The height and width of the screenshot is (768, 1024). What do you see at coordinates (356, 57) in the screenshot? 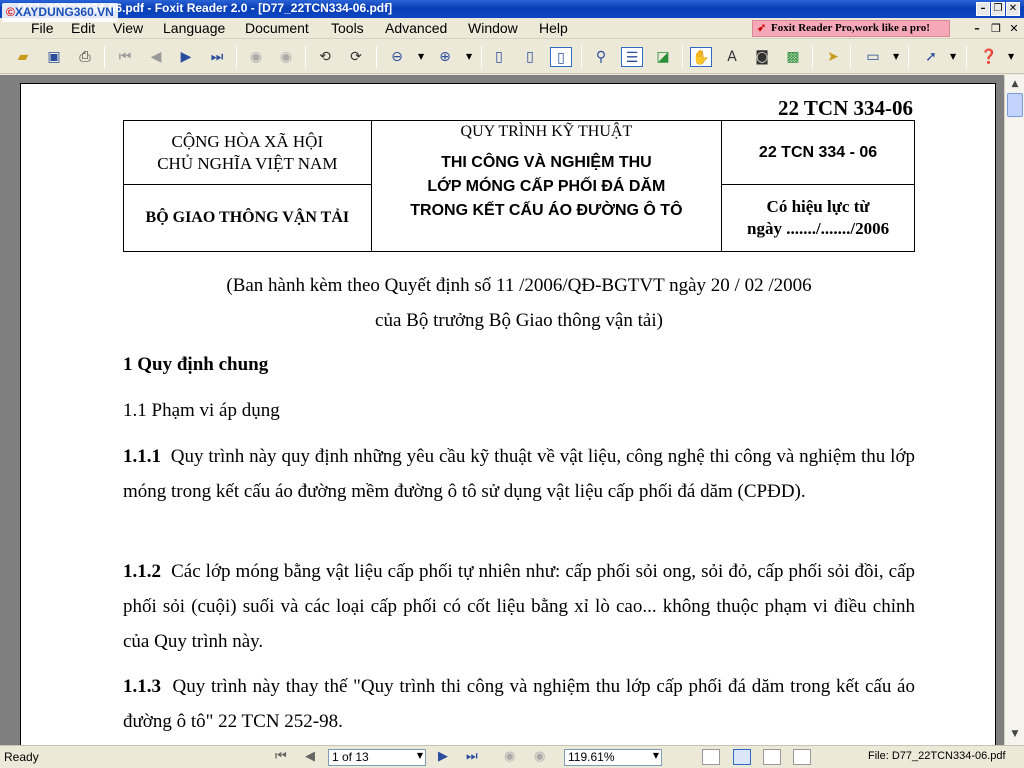
I see `rotate-right-button: ⟳` at bounding box center [356, 57].